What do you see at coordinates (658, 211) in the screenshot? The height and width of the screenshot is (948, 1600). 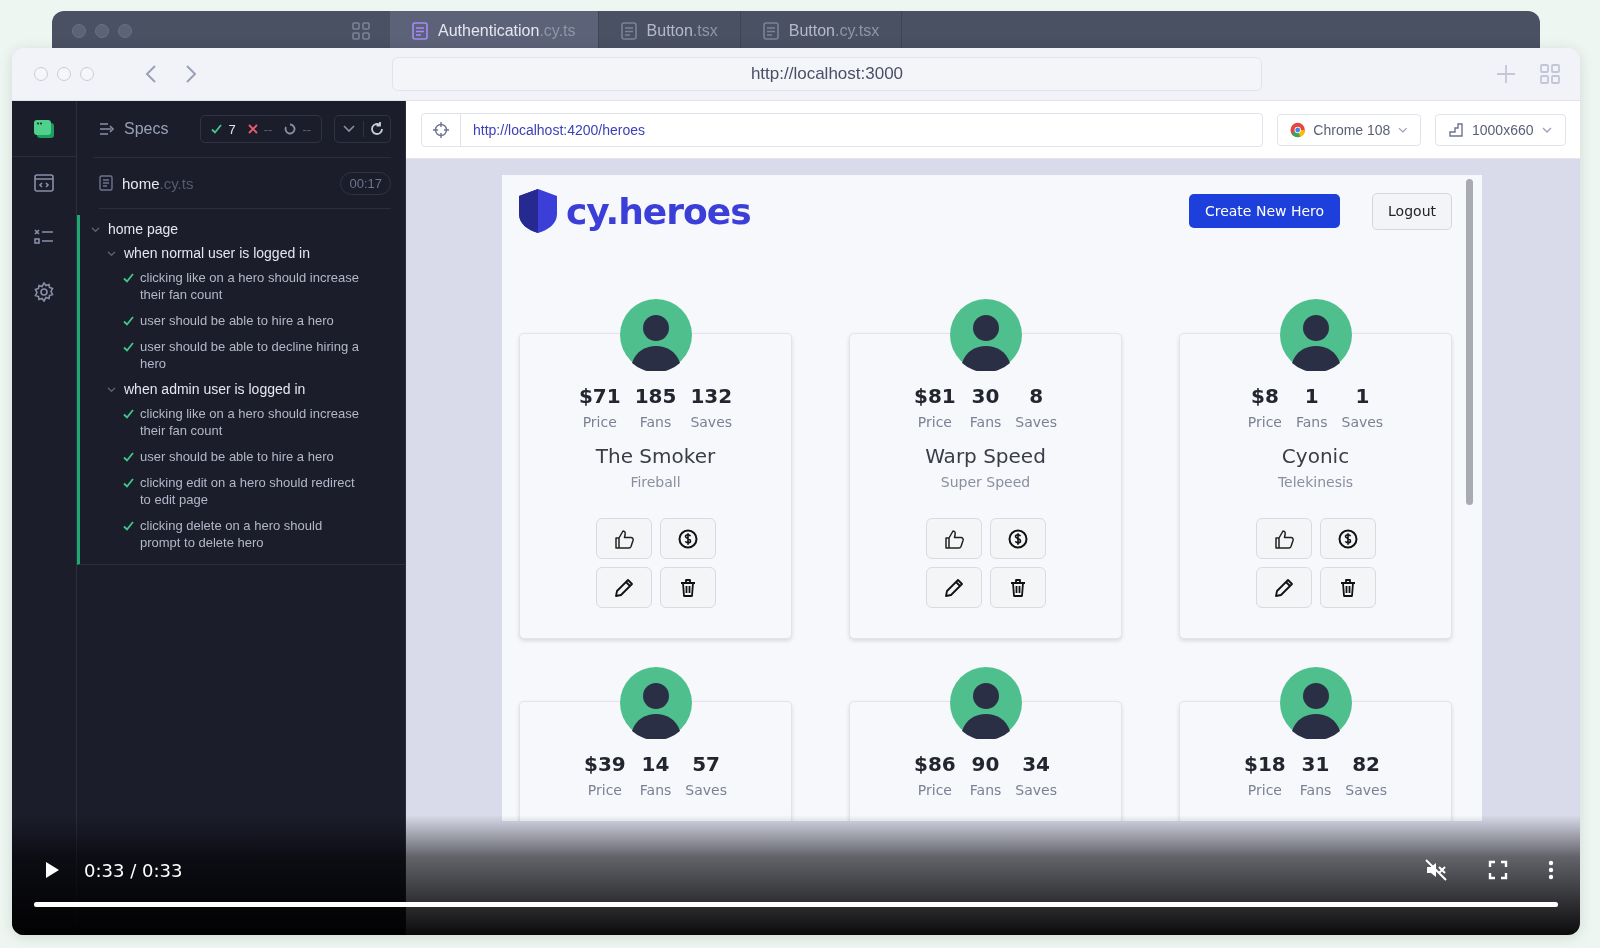 I see `app-logo: cy.heroes` at bounding box center [658, 211].